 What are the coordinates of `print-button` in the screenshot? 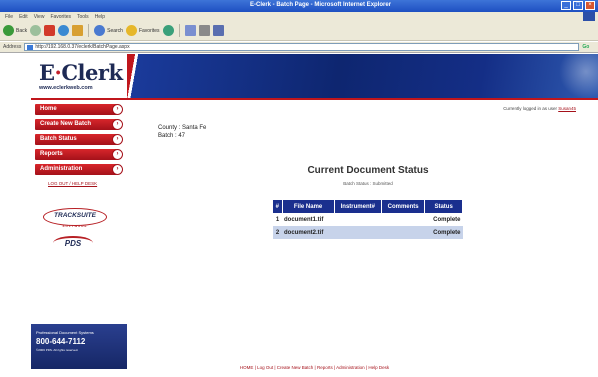 It's located at (204, 30).